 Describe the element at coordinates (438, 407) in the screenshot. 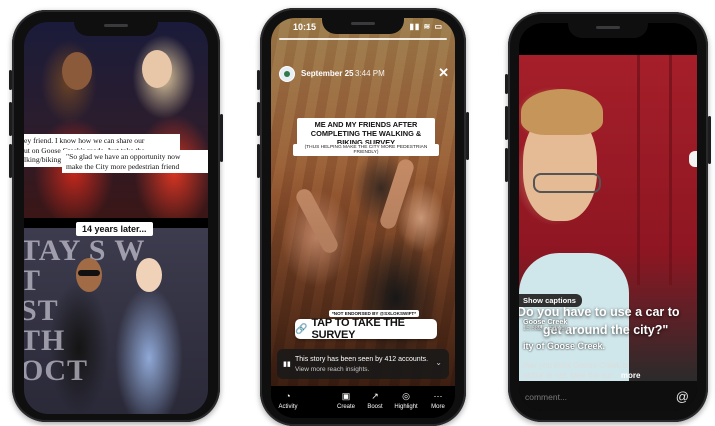

I see `toolbar-label: More` at that location.